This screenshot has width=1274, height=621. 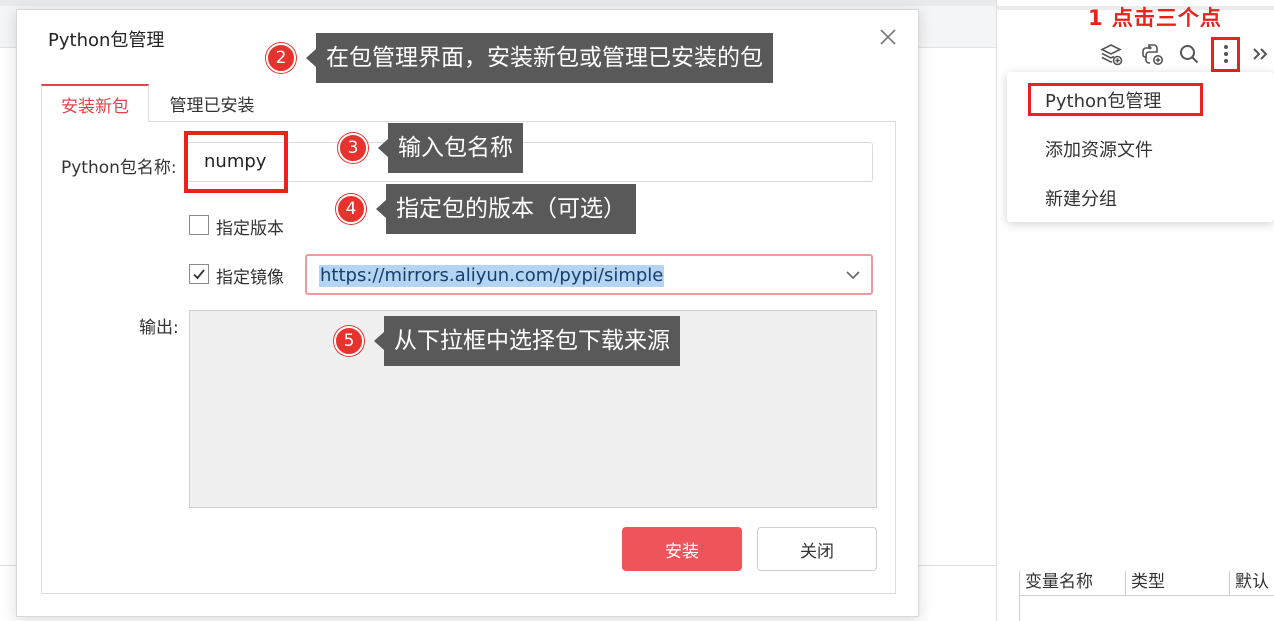 I want to click on annotation-highlight-menu-item, so click(x=1115, y=99).